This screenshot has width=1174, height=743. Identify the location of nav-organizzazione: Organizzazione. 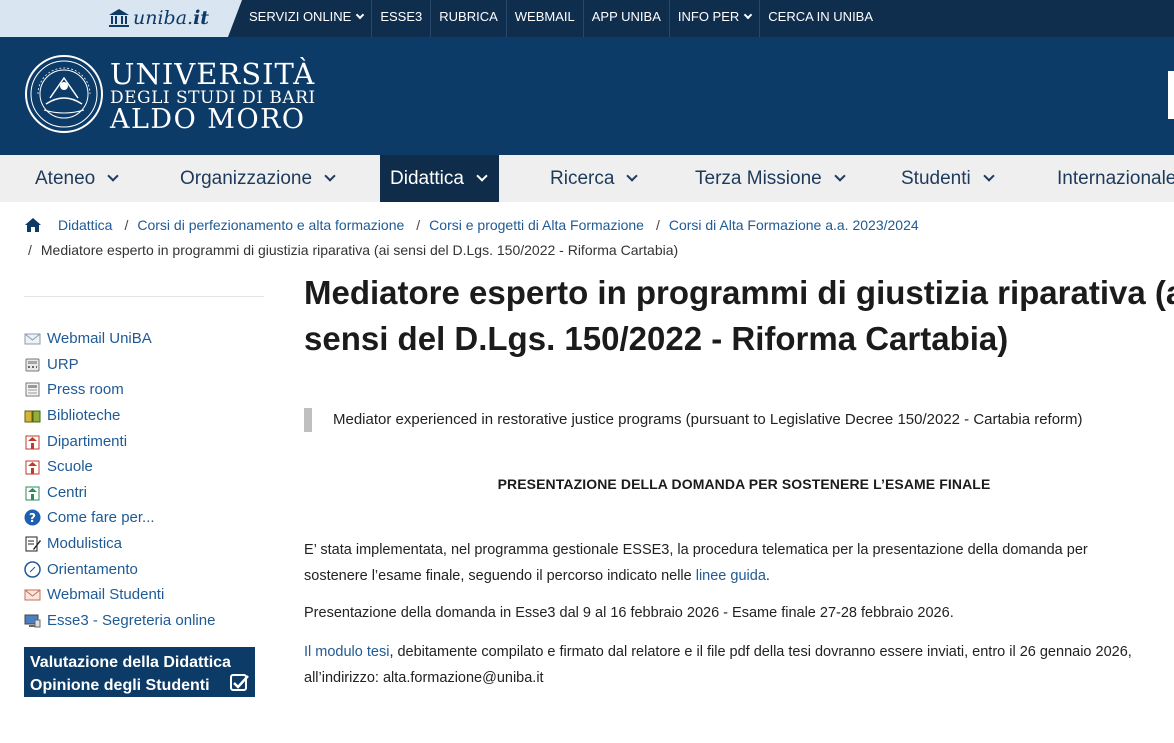
(258, 178).